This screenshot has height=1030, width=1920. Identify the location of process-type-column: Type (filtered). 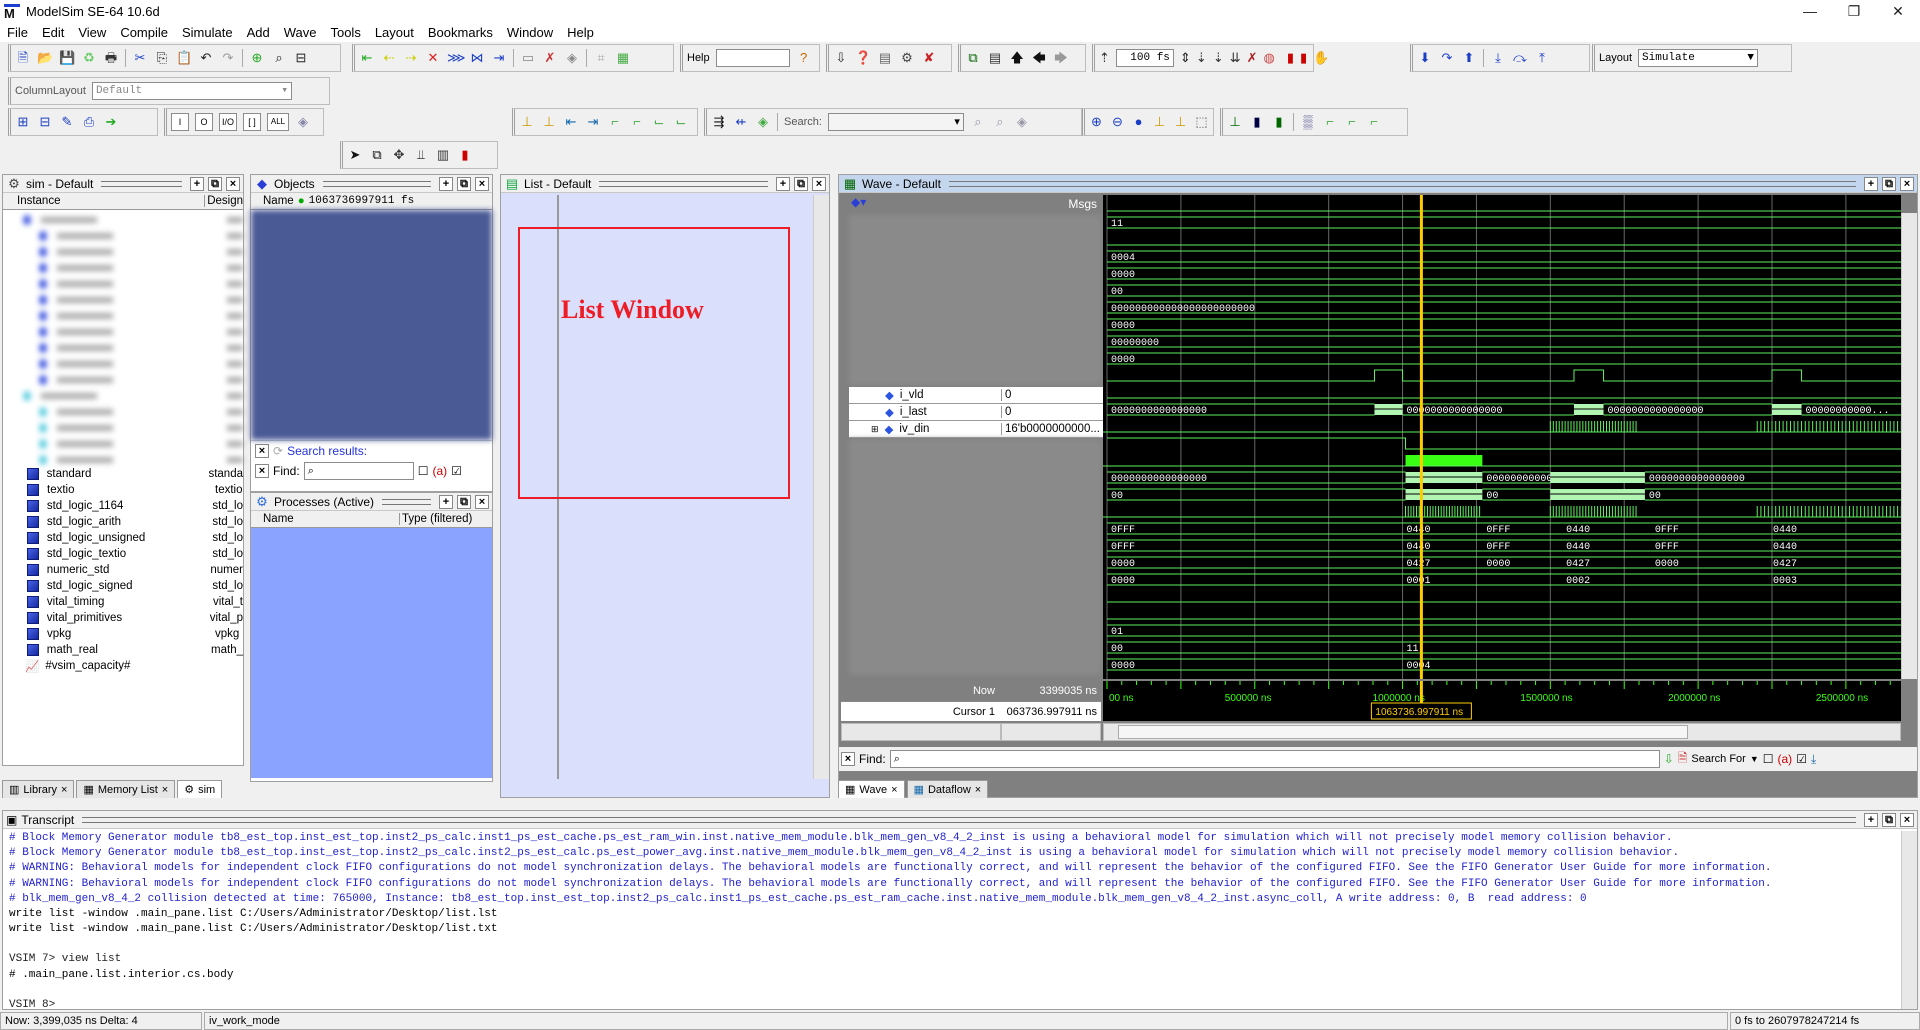
(435, 519).